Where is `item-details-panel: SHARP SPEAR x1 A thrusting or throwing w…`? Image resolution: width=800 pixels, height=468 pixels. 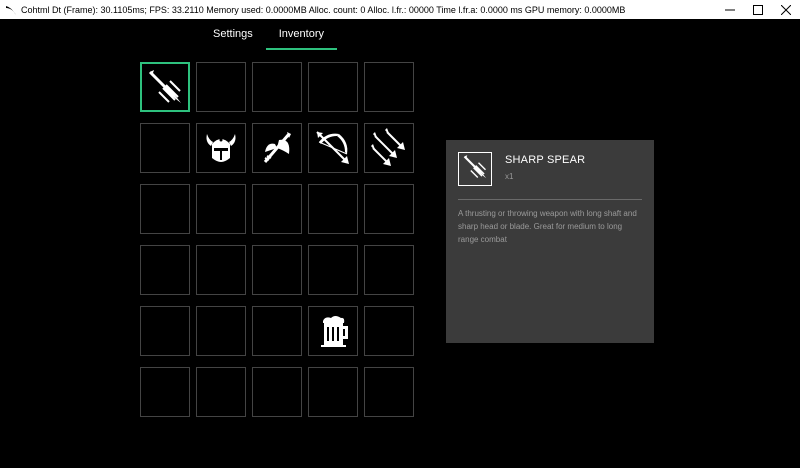
item-details-panel: SHARP SPEAR x1 A thrusting or throwing w… is located at coordinates (550, 241).